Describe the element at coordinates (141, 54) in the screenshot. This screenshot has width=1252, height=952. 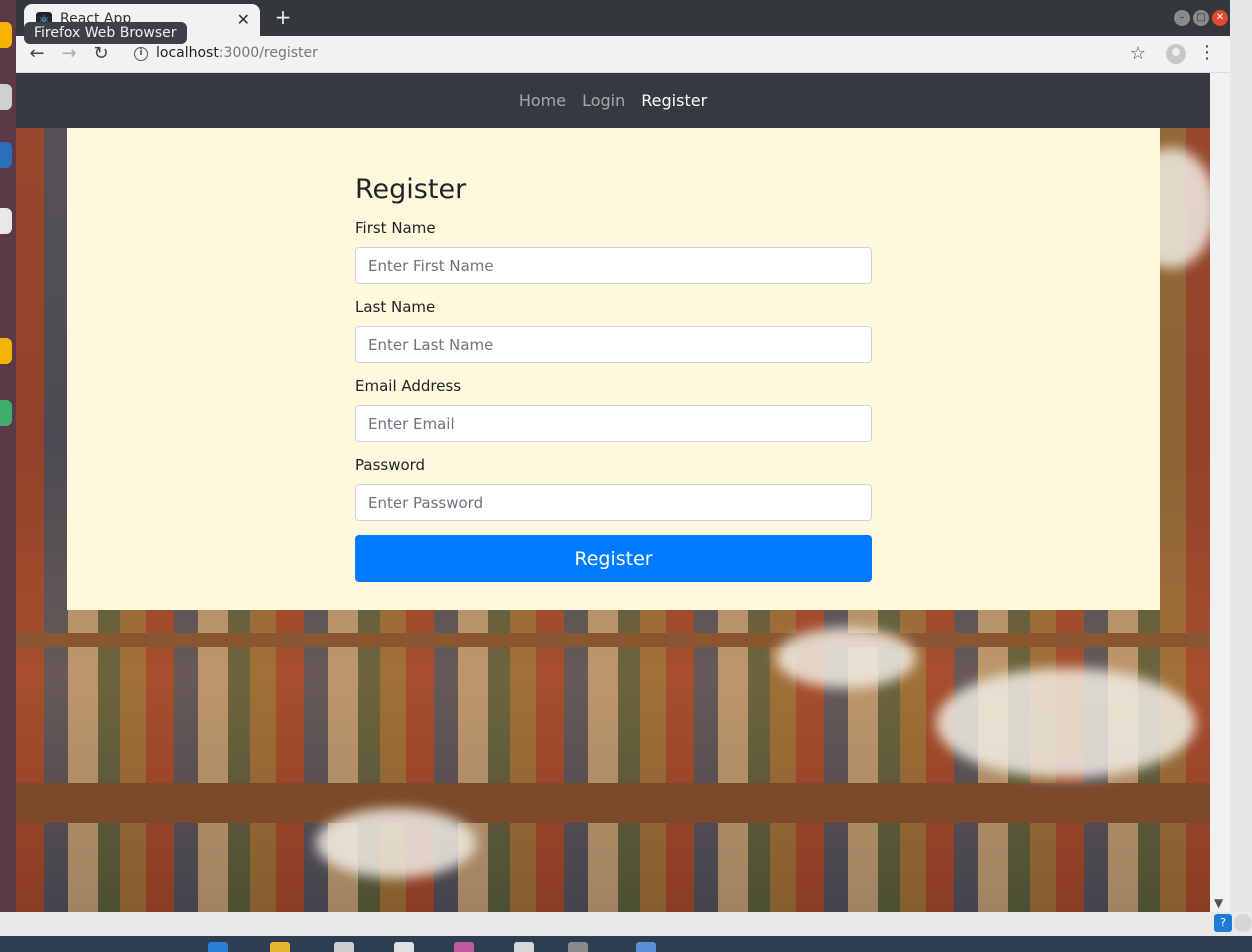
I see `info-icon: i` at that location.